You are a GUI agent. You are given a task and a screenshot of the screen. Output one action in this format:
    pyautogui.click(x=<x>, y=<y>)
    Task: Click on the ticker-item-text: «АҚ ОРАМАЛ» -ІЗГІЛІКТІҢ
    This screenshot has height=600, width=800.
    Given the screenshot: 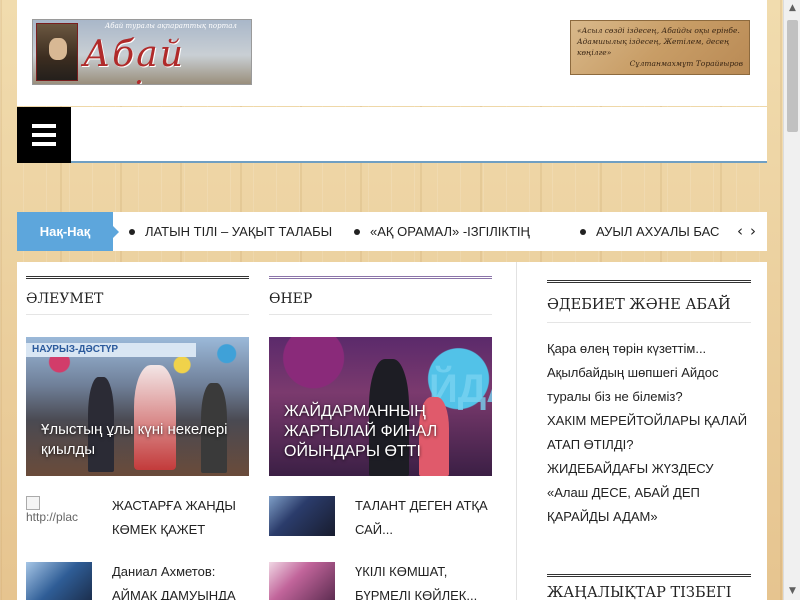 What is the action you would take?
    pyautogui.click(x=450, y=231)
    